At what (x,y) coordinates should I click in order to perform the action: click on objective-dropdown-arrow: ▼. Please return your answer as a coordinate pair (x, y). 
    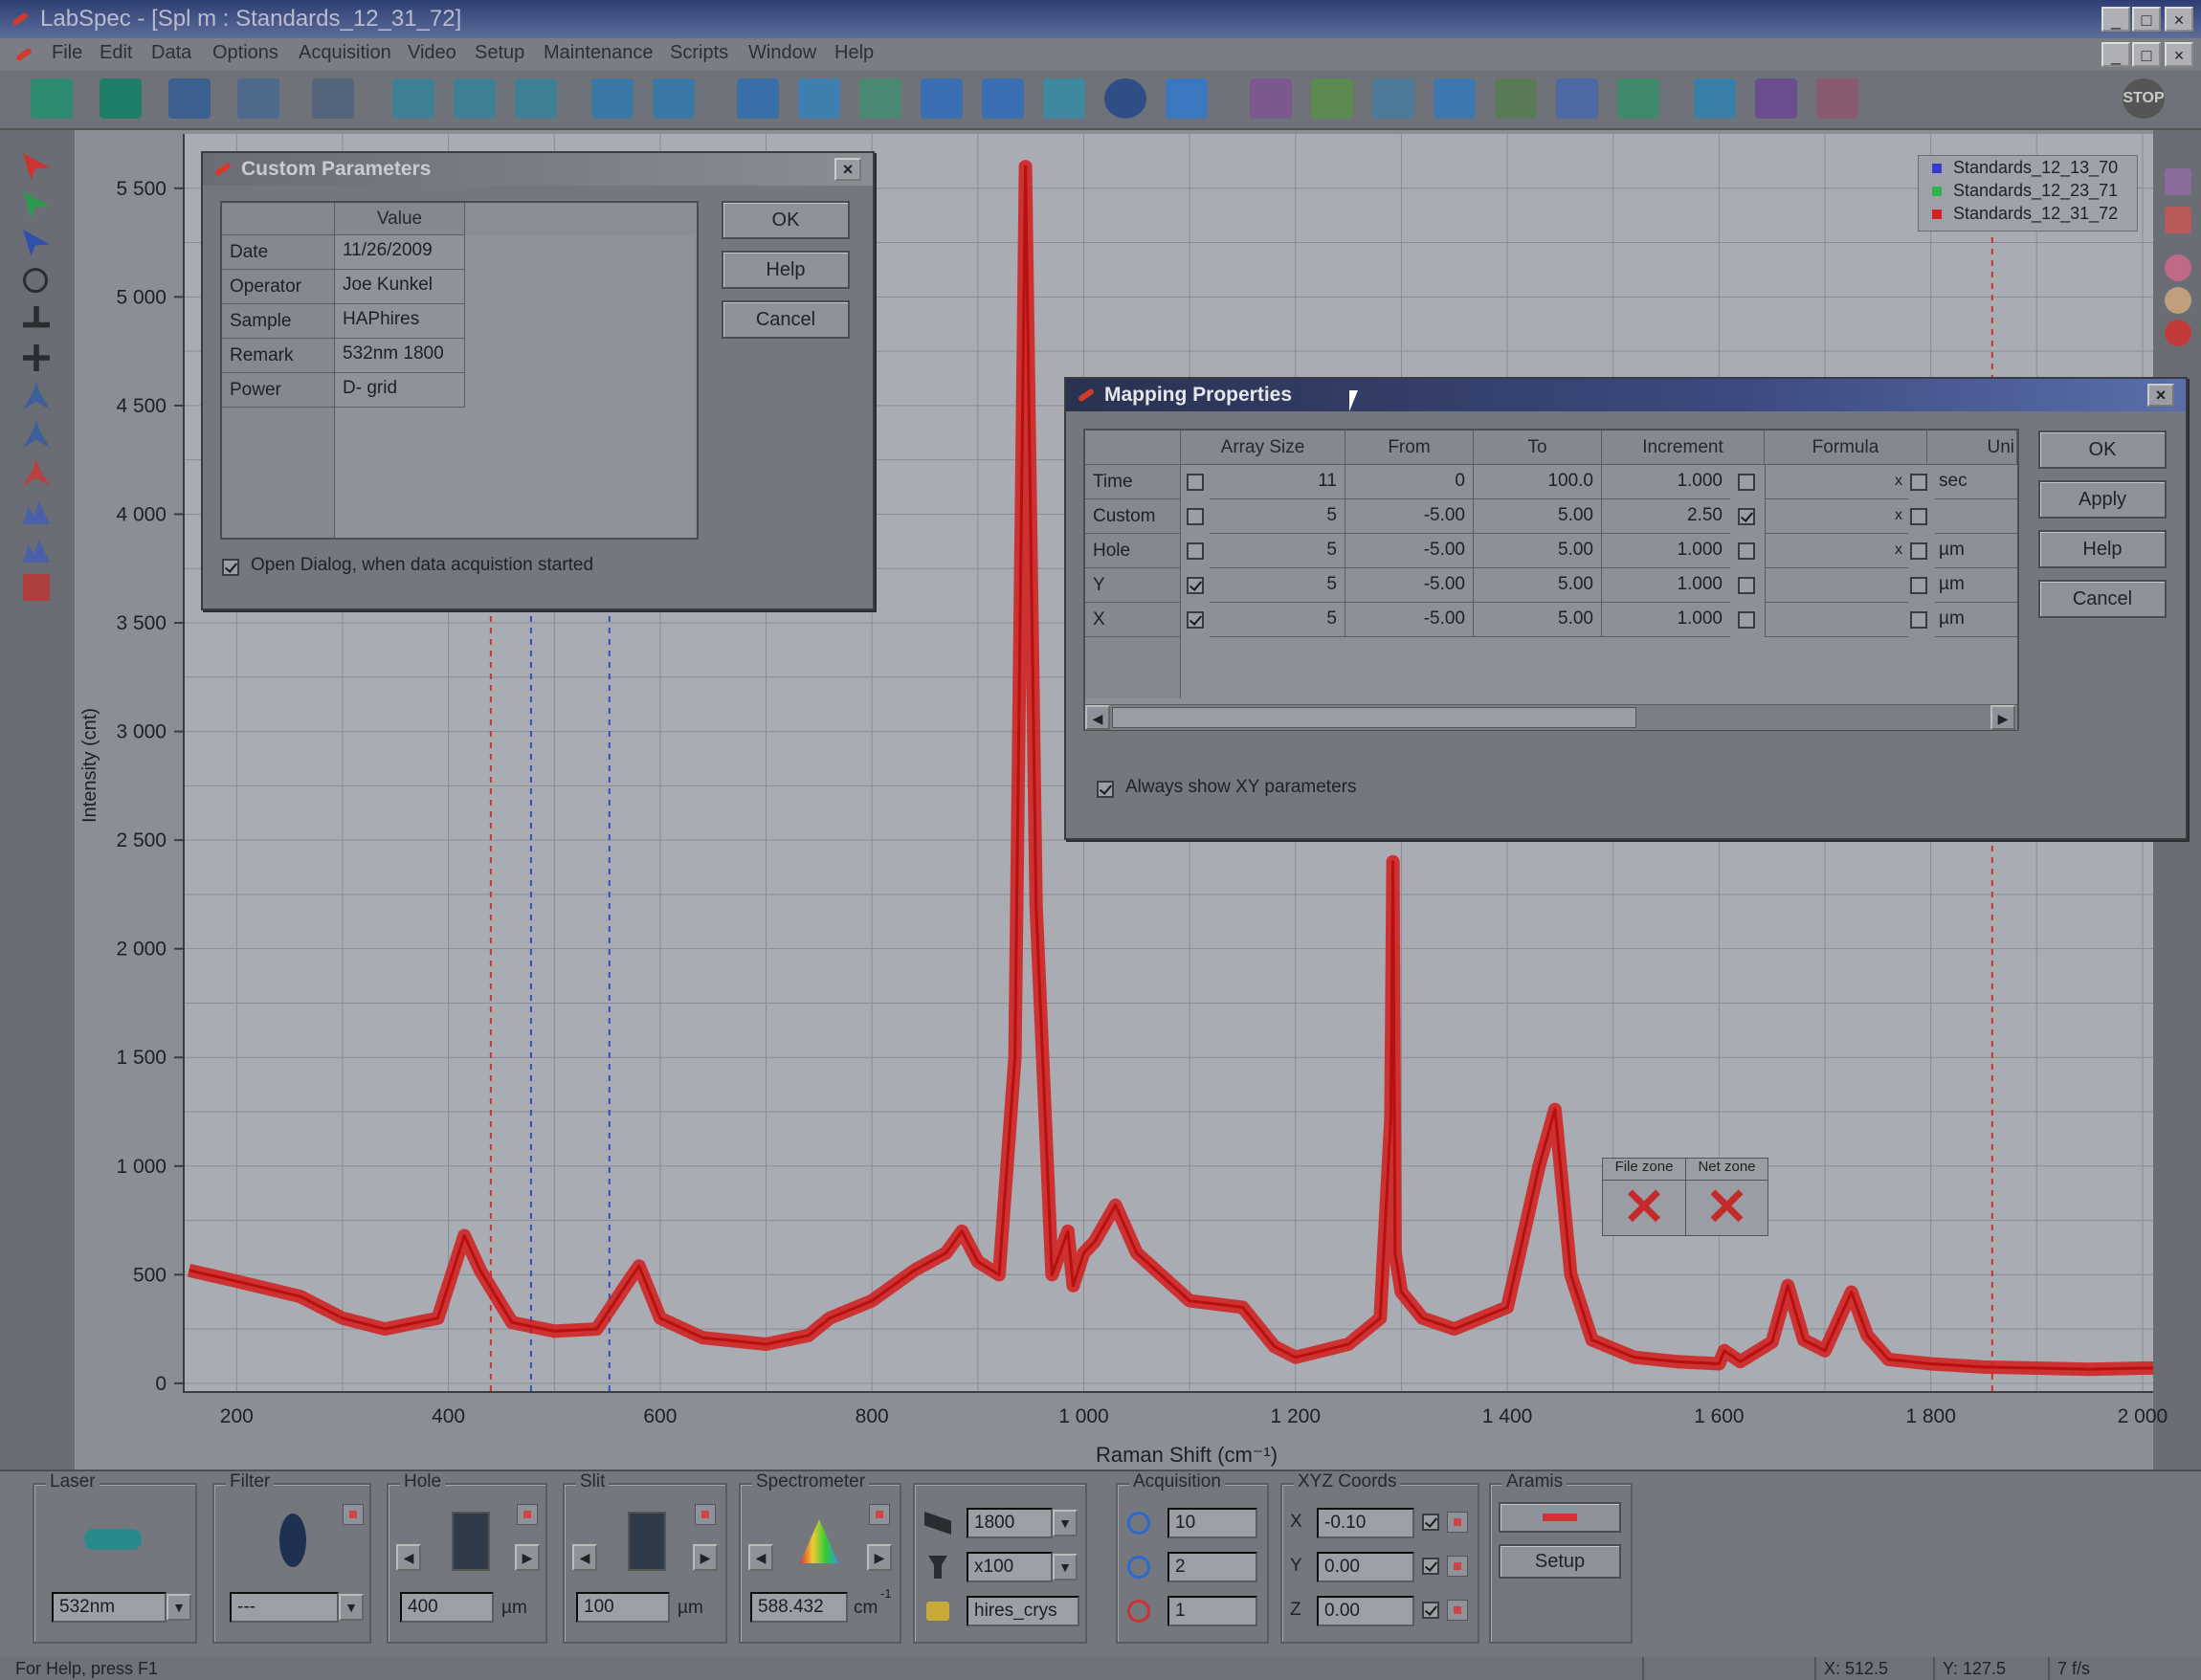
    Looking at the image, I should click on (1066, 1568).